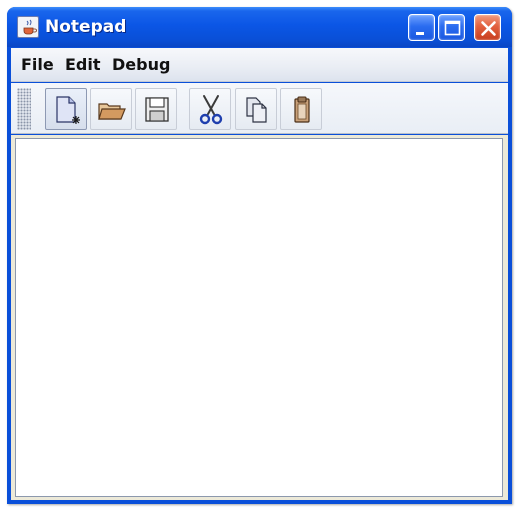 This screenshot has height=514, width=520. I want to click on new-document-icon, so click(68, 110).